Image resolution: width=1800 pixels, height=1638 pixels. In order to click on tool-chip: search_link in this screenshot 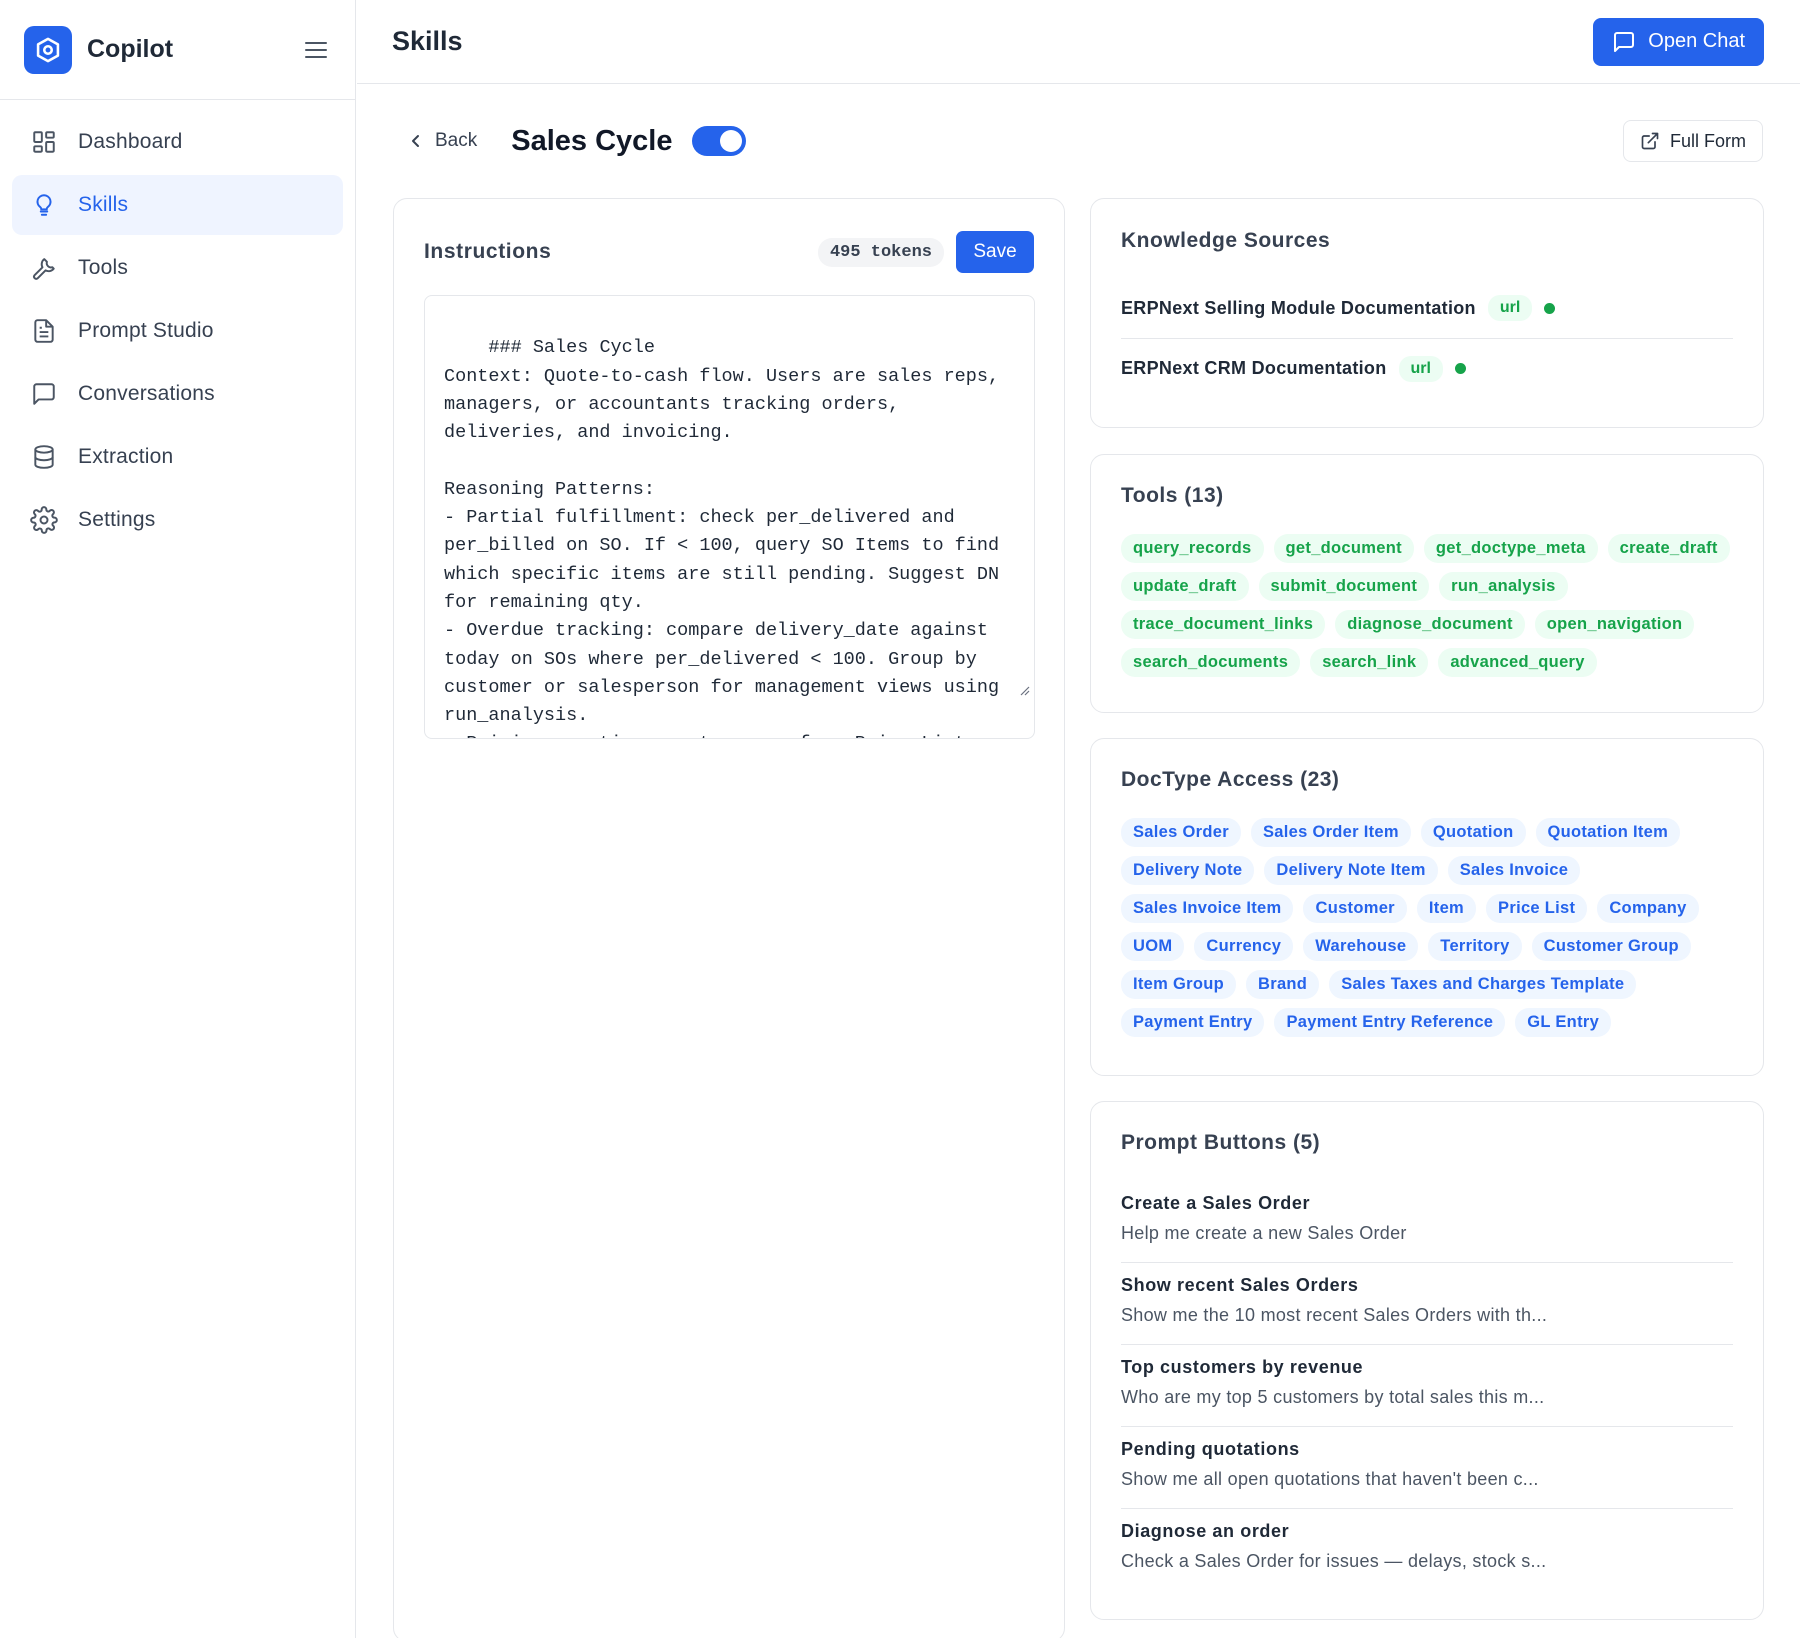, I will do `click(1369, 662)`.